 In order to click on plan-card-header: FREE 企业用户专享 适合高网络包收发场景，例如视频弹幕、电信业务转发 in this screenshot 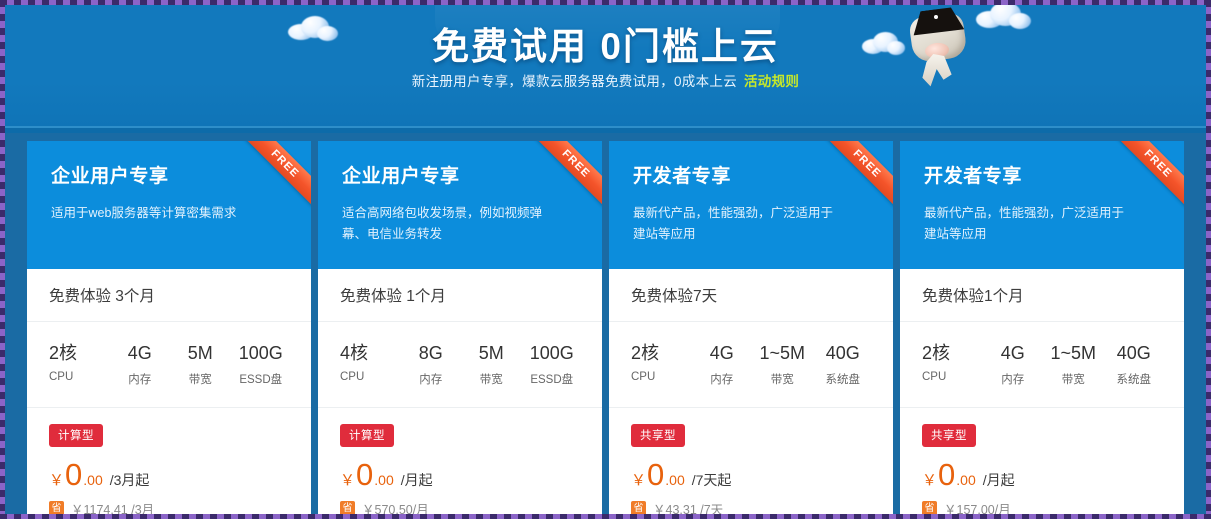, I will do `click(460, 205)`.